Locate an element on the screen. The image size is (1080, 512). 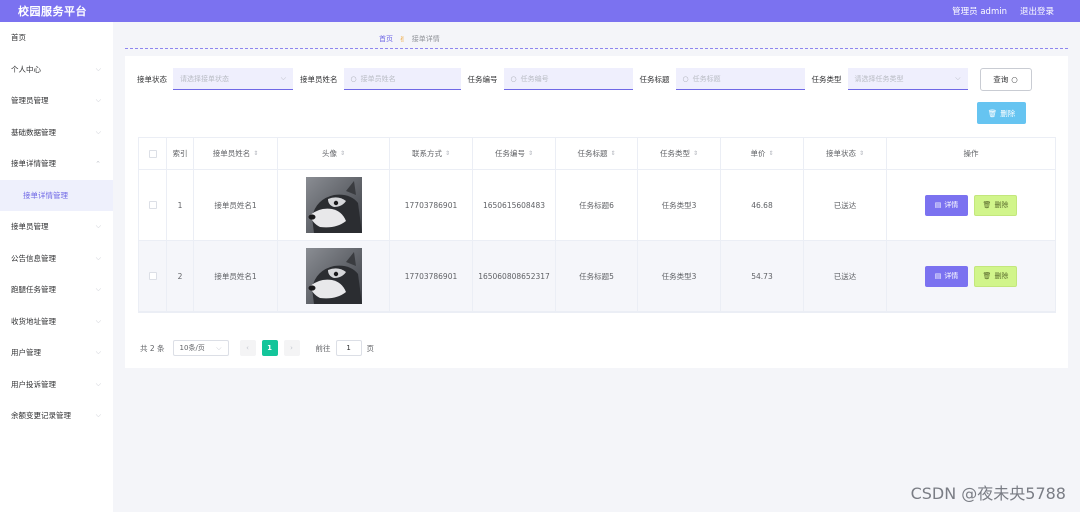
breadcrumb-current: 接单详情 is located at coordinates (425, 39).